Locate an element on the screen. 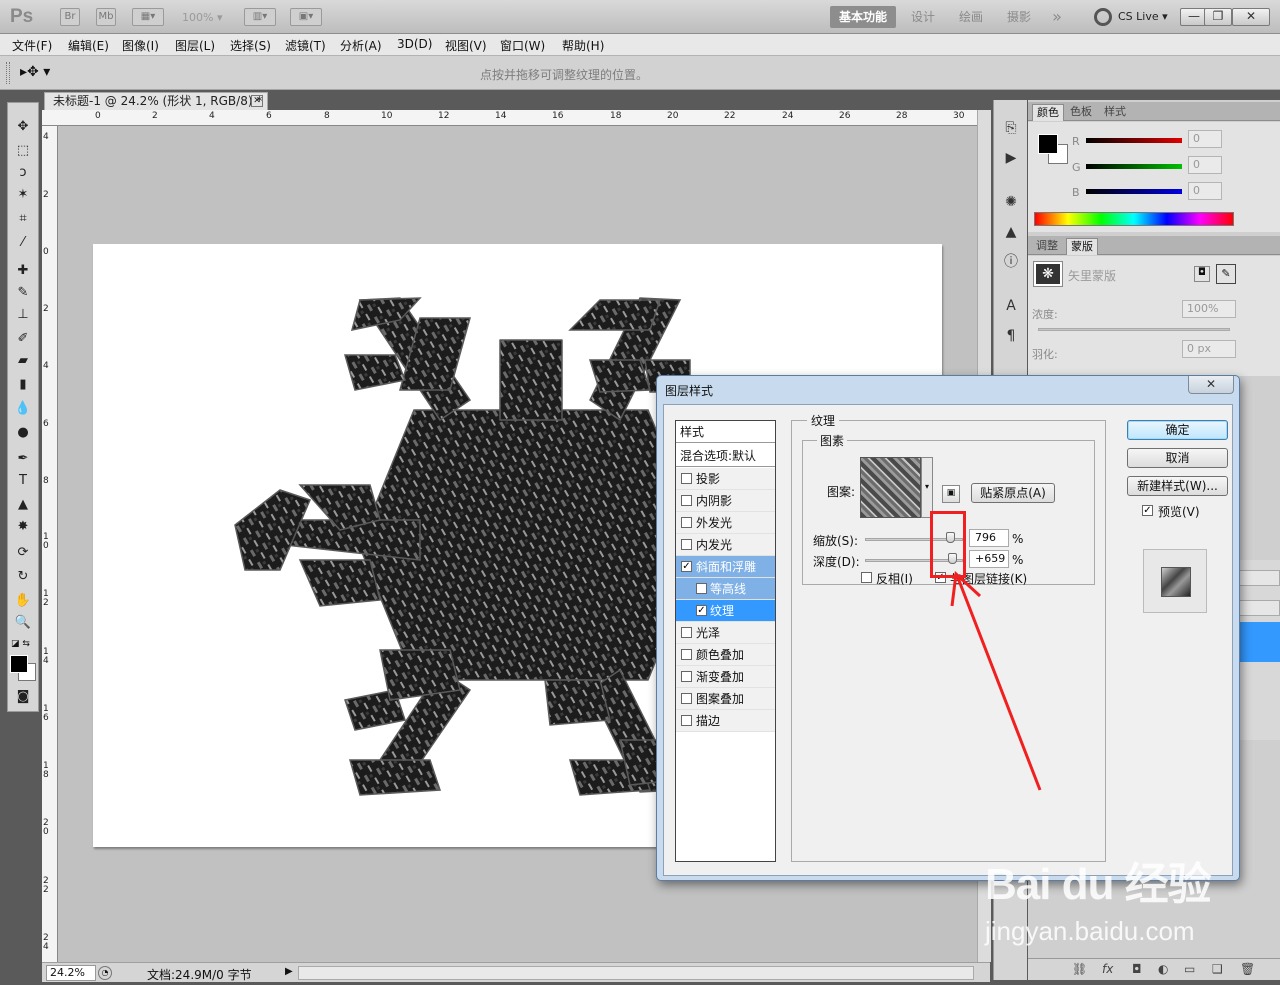  style-item-label: 渐变叠加 is located at coordinates (720, 677).